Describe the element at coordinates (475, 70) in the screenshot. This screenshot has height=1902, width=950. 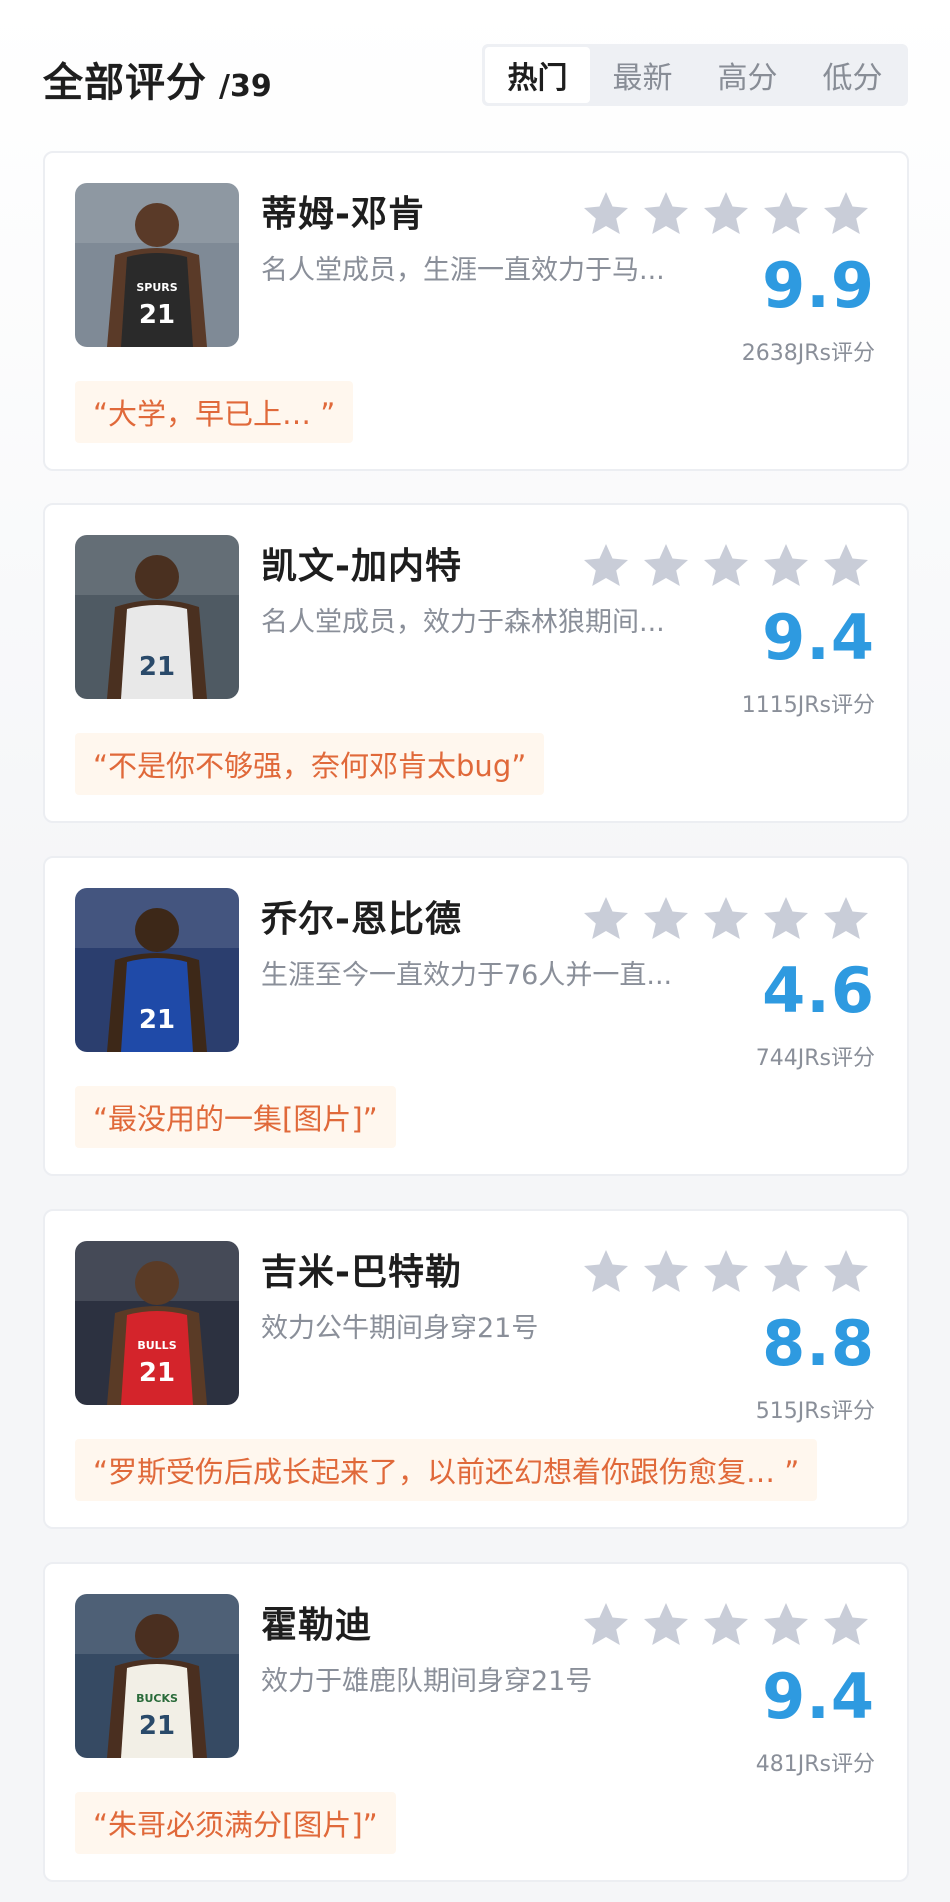
I see `ratings-header: 全部评分 /39 热门 最新 高分 低分` at that location.